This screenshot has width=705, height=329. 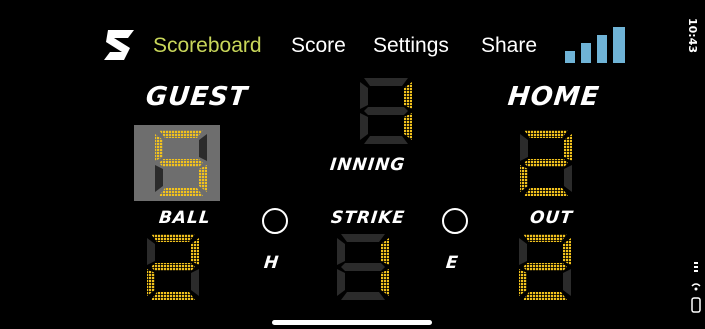 I want to click on home-score-digit, so click(x=546, y=163).